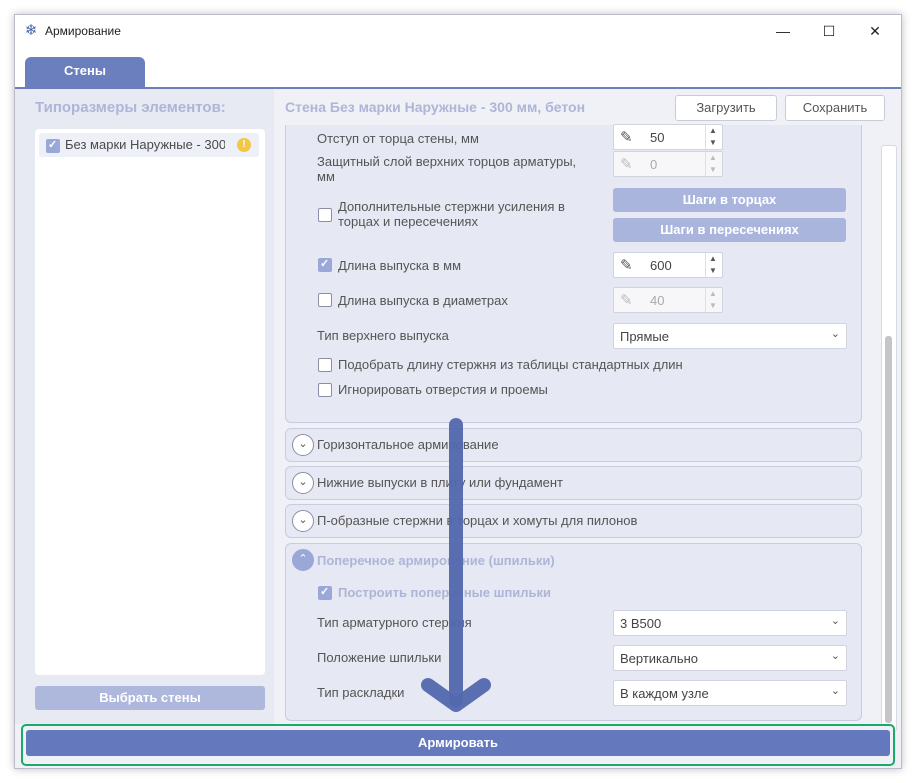 This screenshot has width=916, height=783. I want to click on chevron-up-icon: ⌃, so click(303, 560).